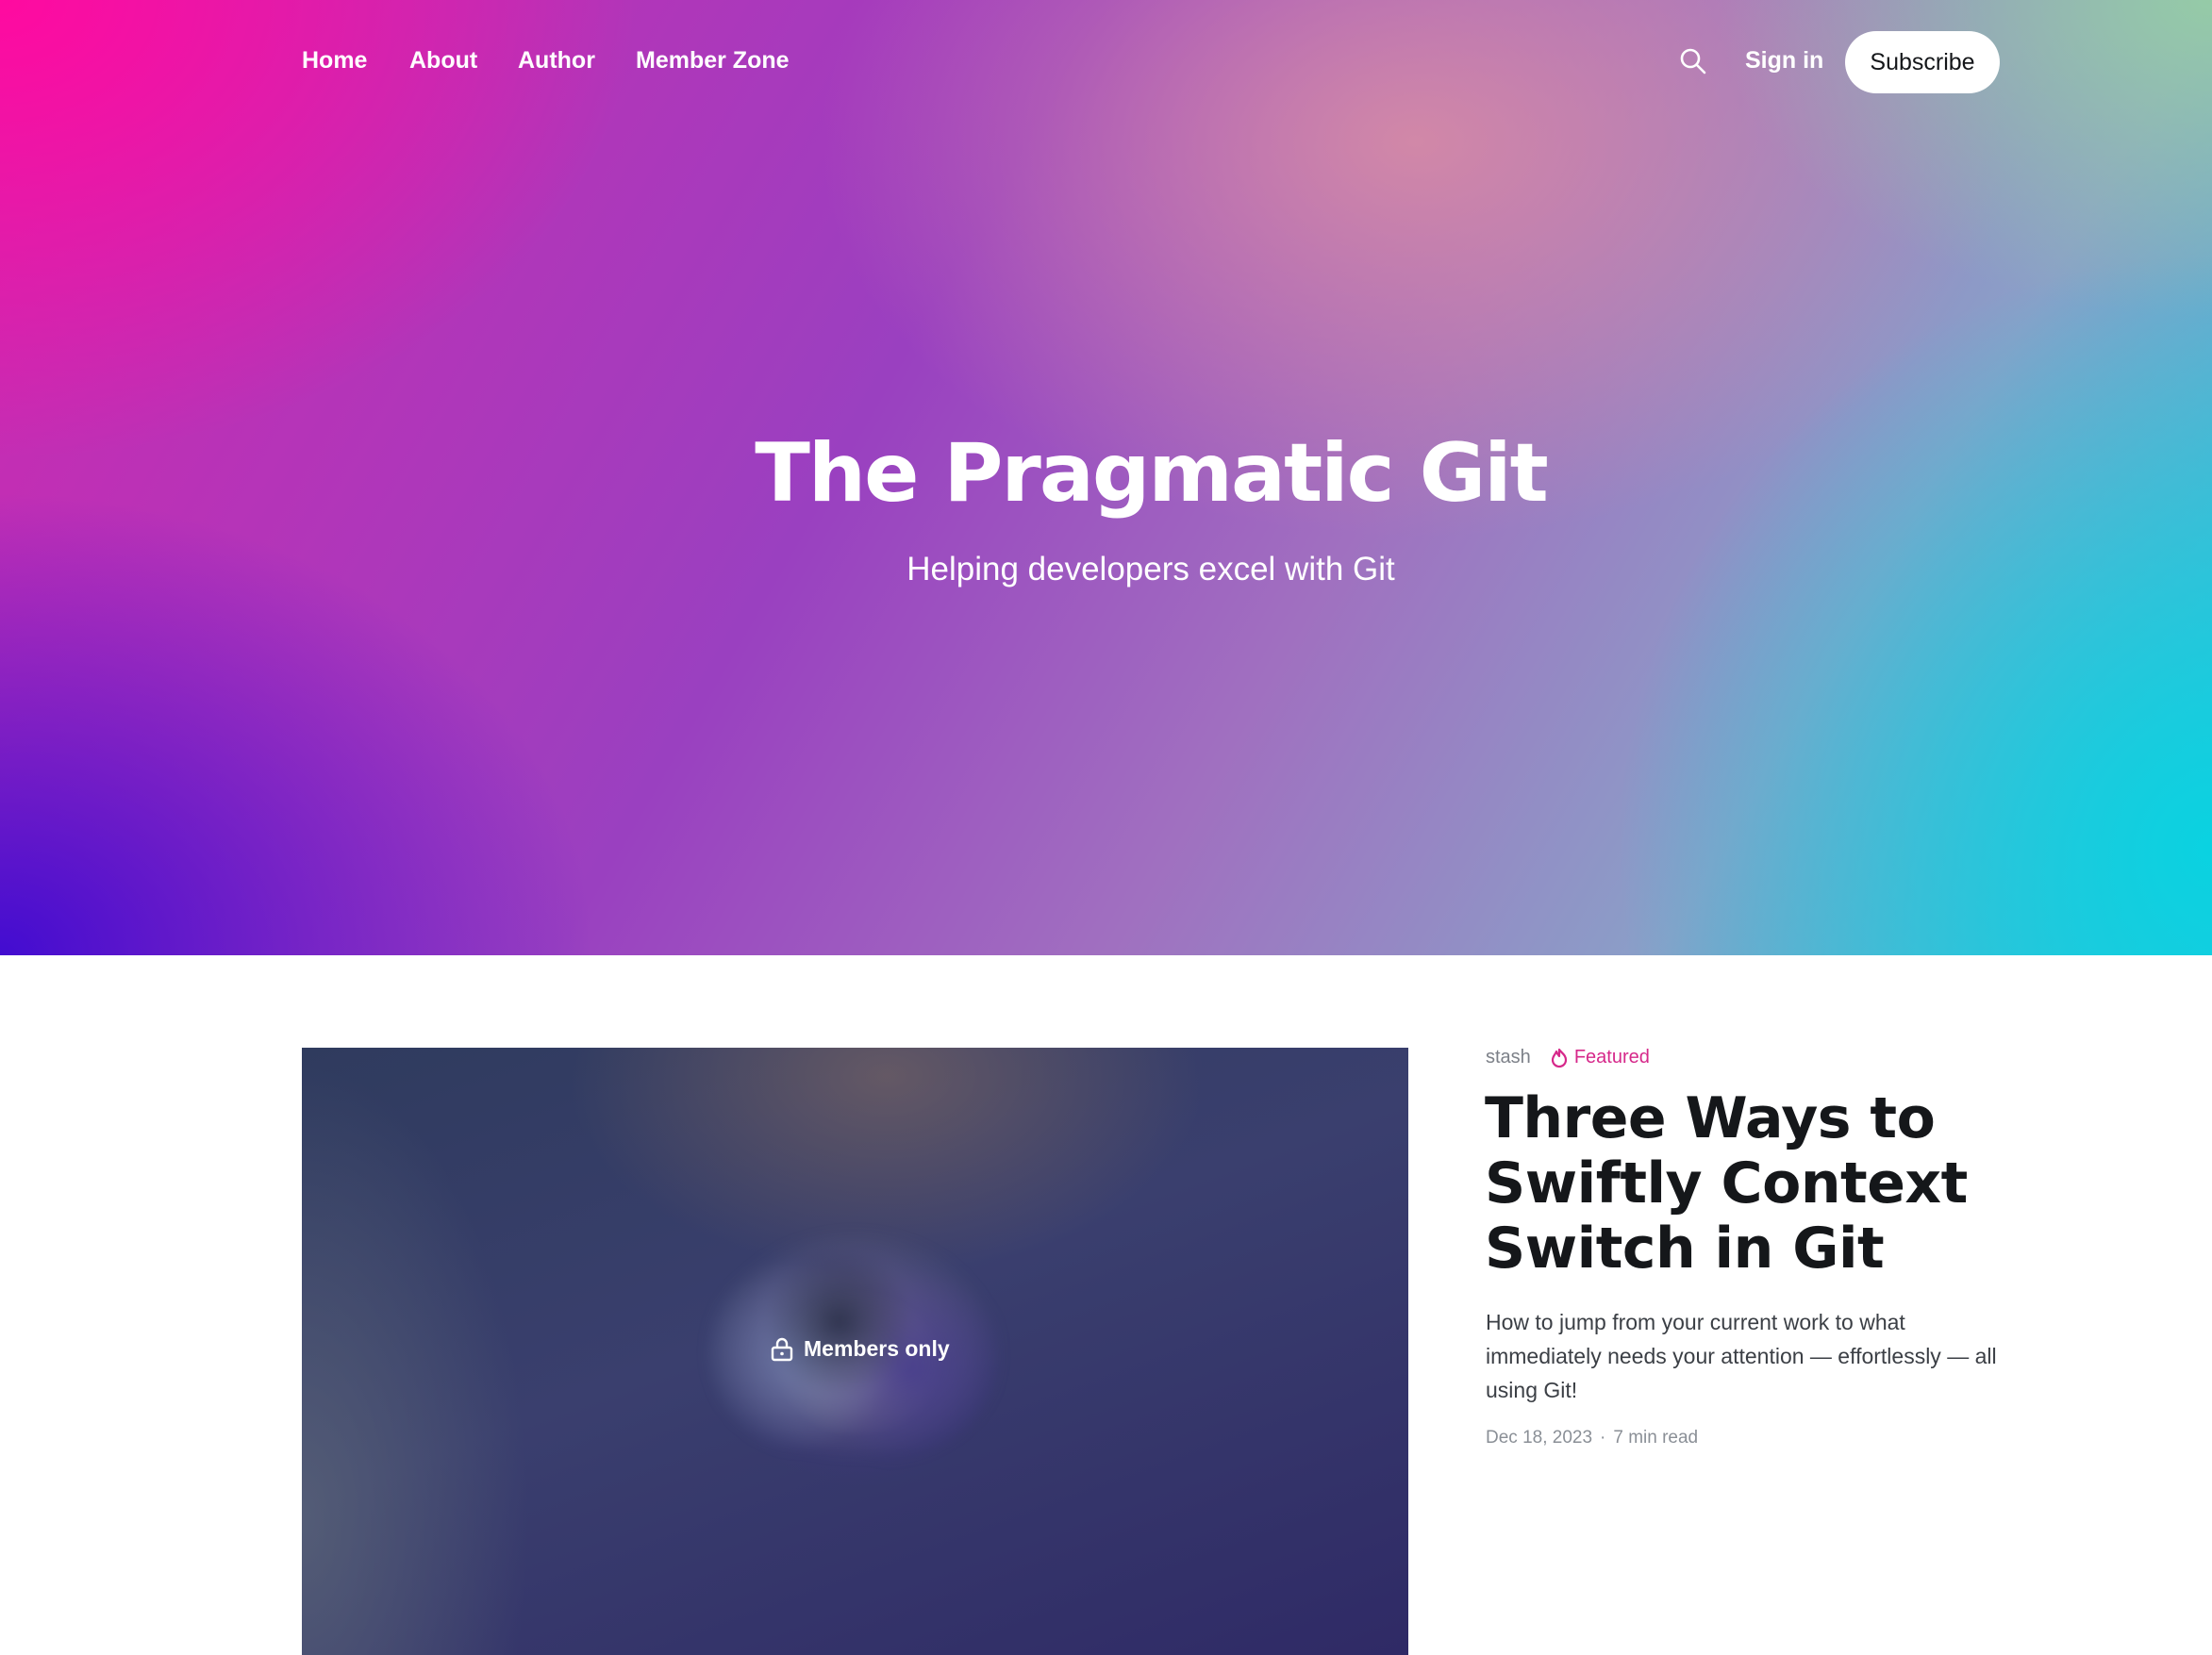 The width and height of the screenshot is (2212, 1655). I want to click on featured-text: Featured, so click(1612, 1057).